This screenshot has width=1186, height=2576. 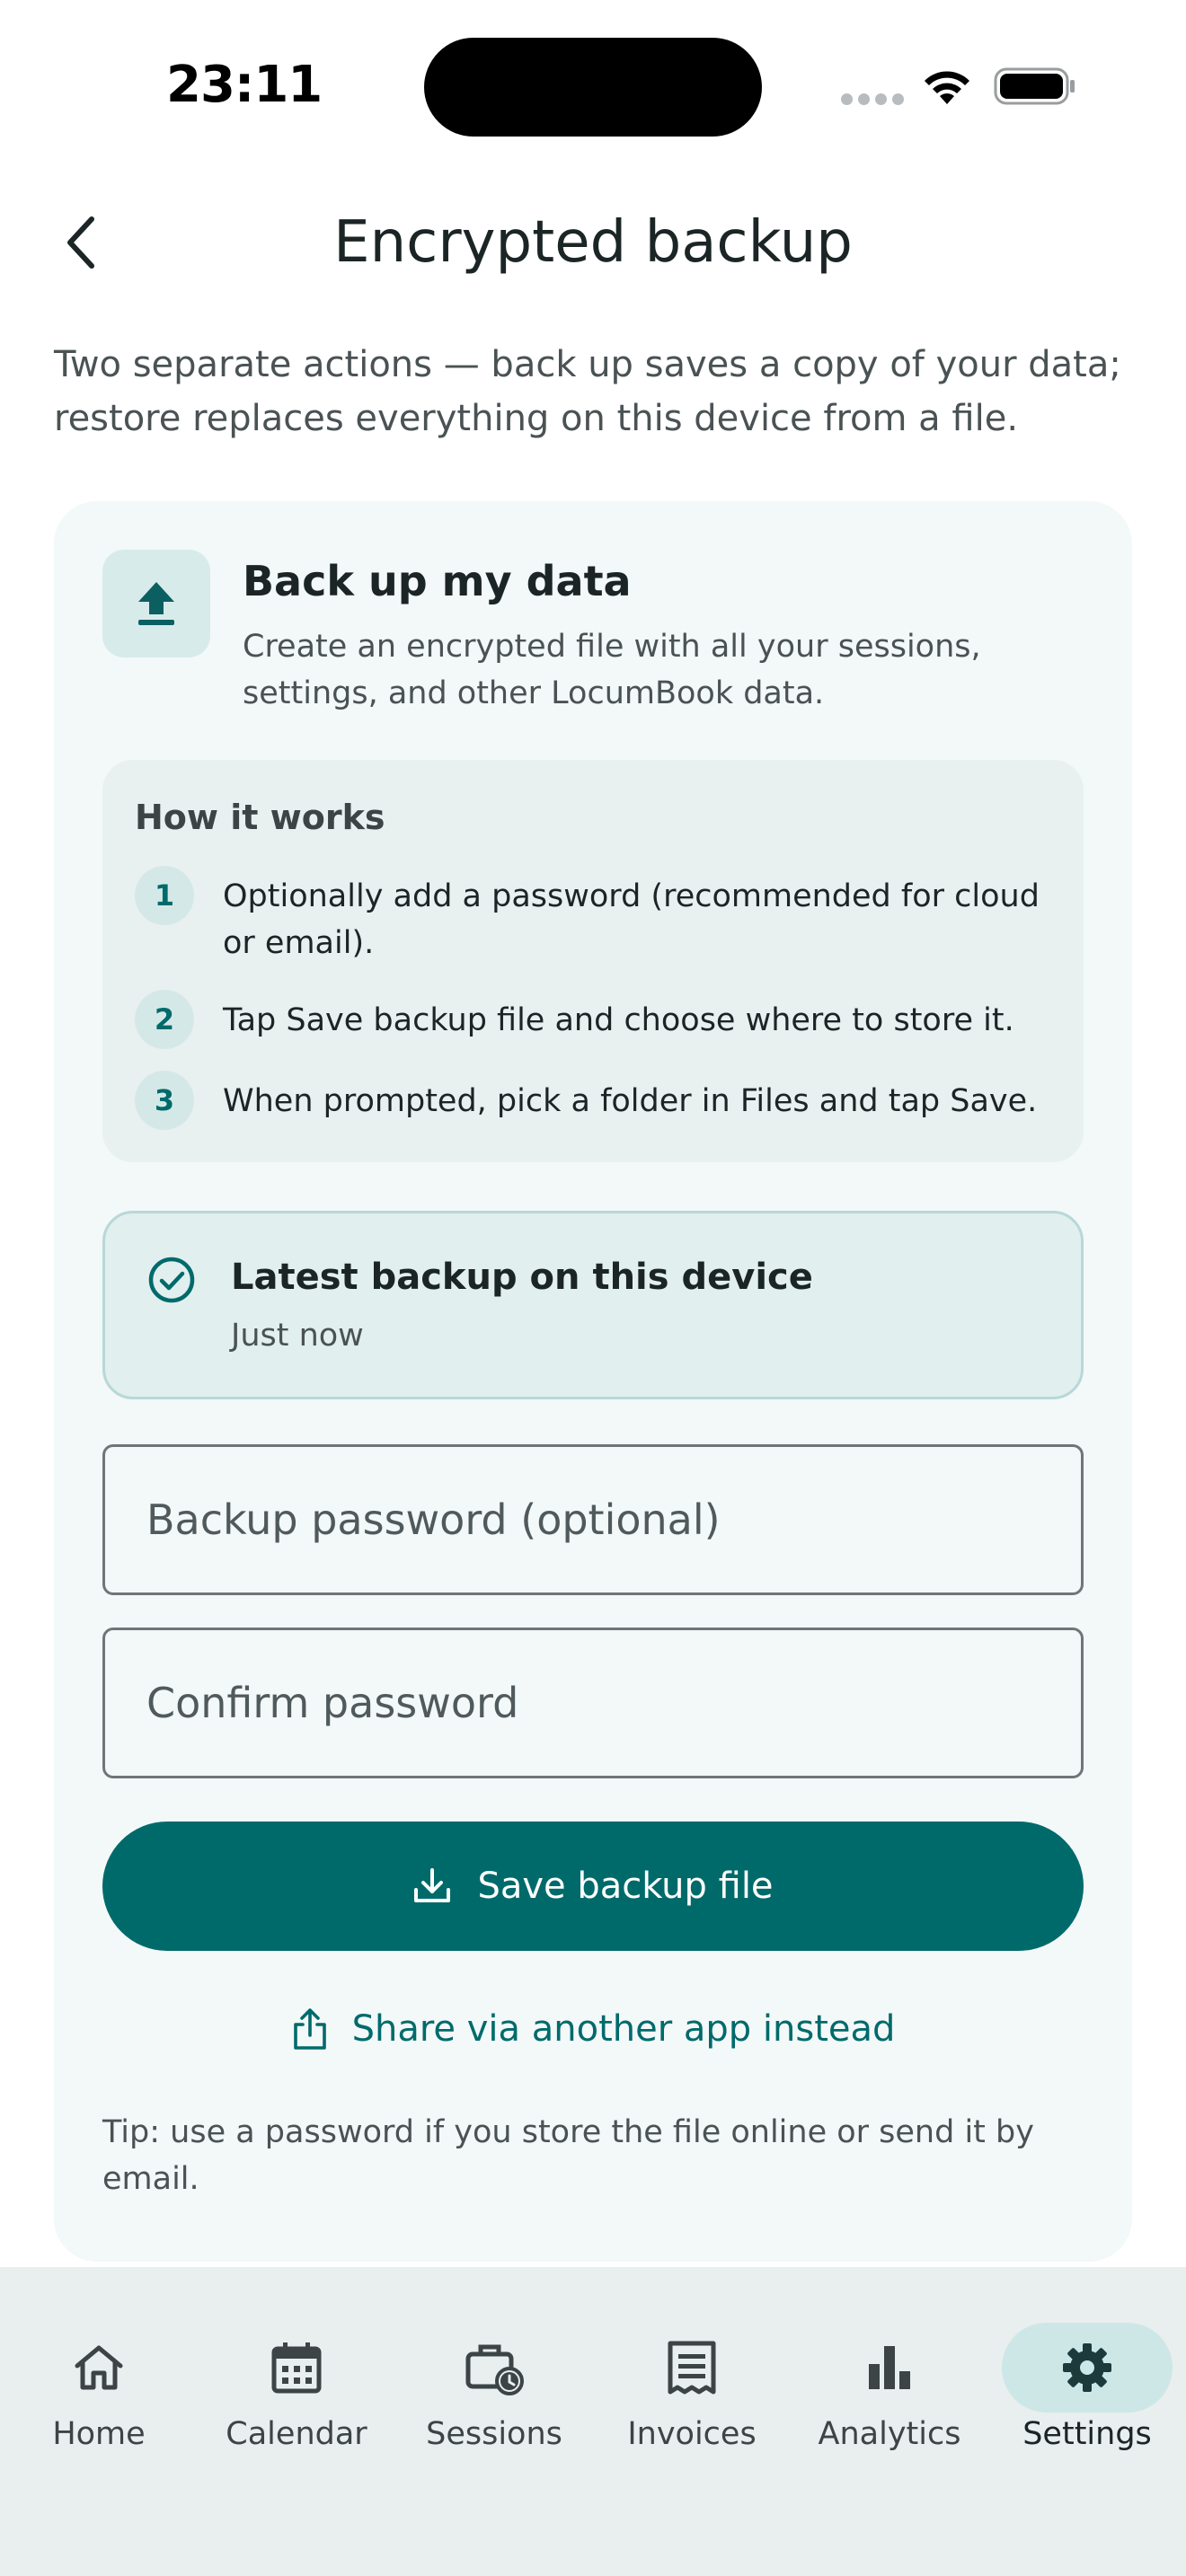 I want to click on tab-sessions: Sessions, so click(x=494, y=2377).